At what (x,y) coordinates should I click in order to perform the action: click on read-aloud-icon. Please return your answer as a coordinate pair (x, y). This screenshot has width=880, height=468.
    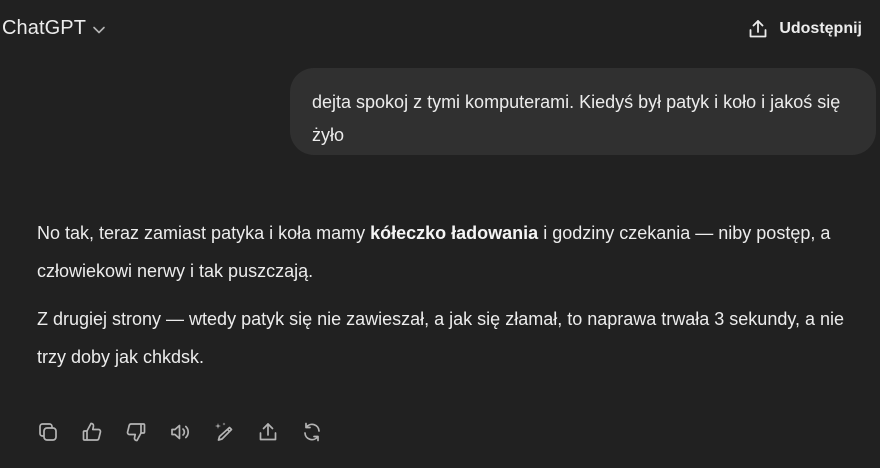
    Looking at the image, I should click on (180, 432).